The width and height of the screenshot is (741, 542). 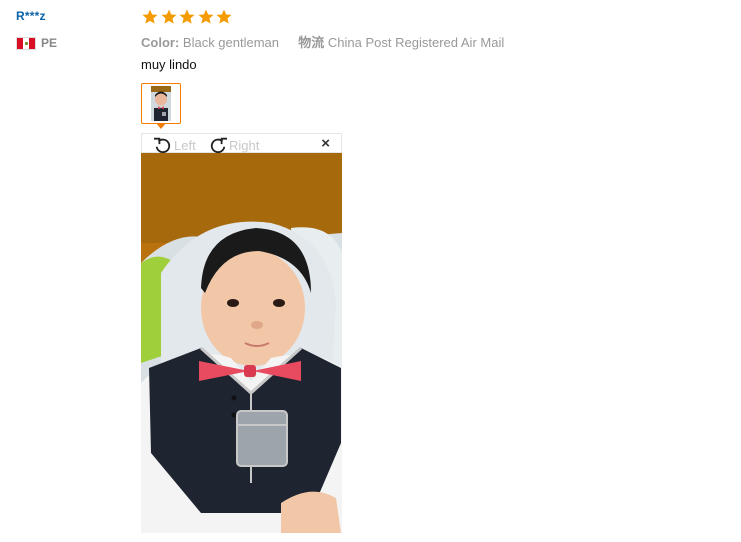 I want to click on reviewer-country: PE, so click(x=36, y=43).